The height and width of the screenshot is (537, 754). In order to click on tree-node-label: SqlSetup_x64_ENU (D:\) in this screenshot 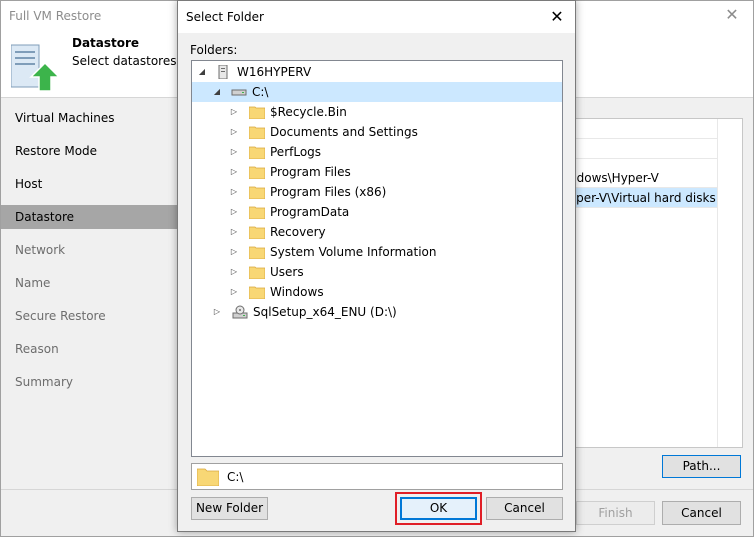, I will do `click(325, 312)`.